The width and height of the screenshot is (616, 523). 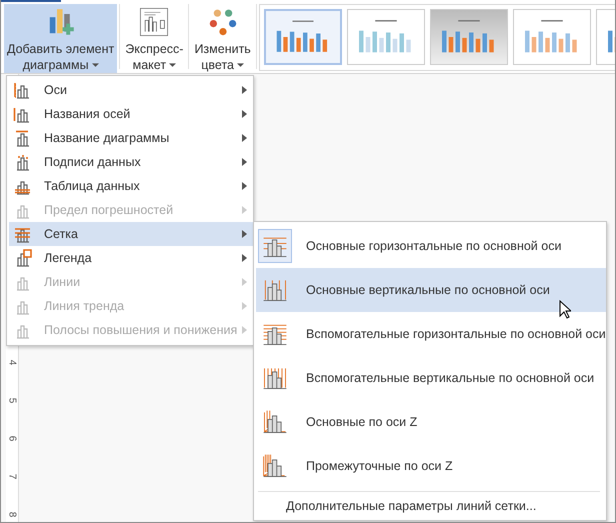 What do you see at coordinates (12, 439) in the screenshot?
I see `ruler-number: 6` at bounding box center [12, 439].